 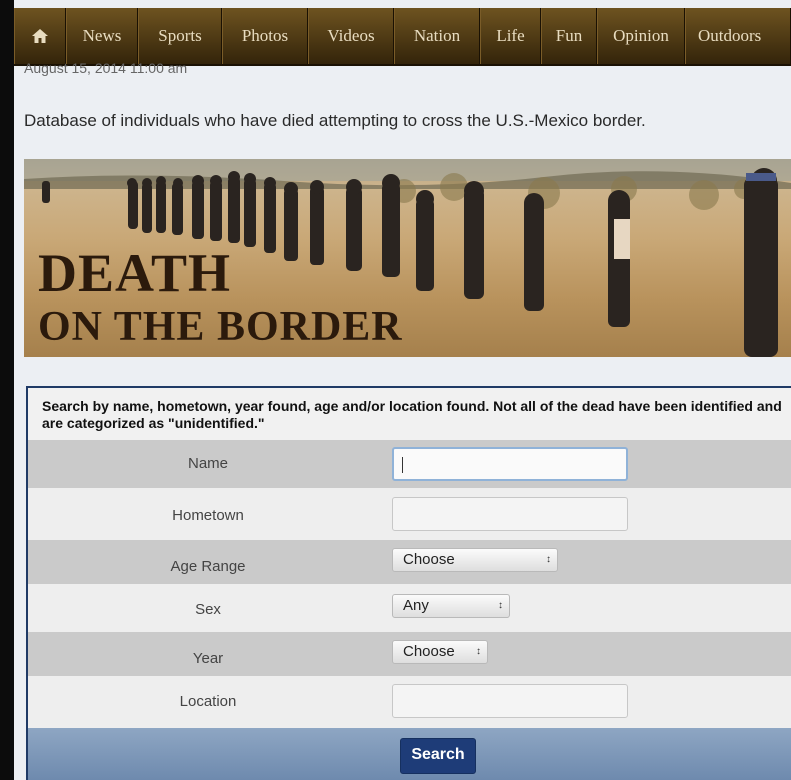 I want to click on hometown-label: Hometown, so click(x=208, y=515).